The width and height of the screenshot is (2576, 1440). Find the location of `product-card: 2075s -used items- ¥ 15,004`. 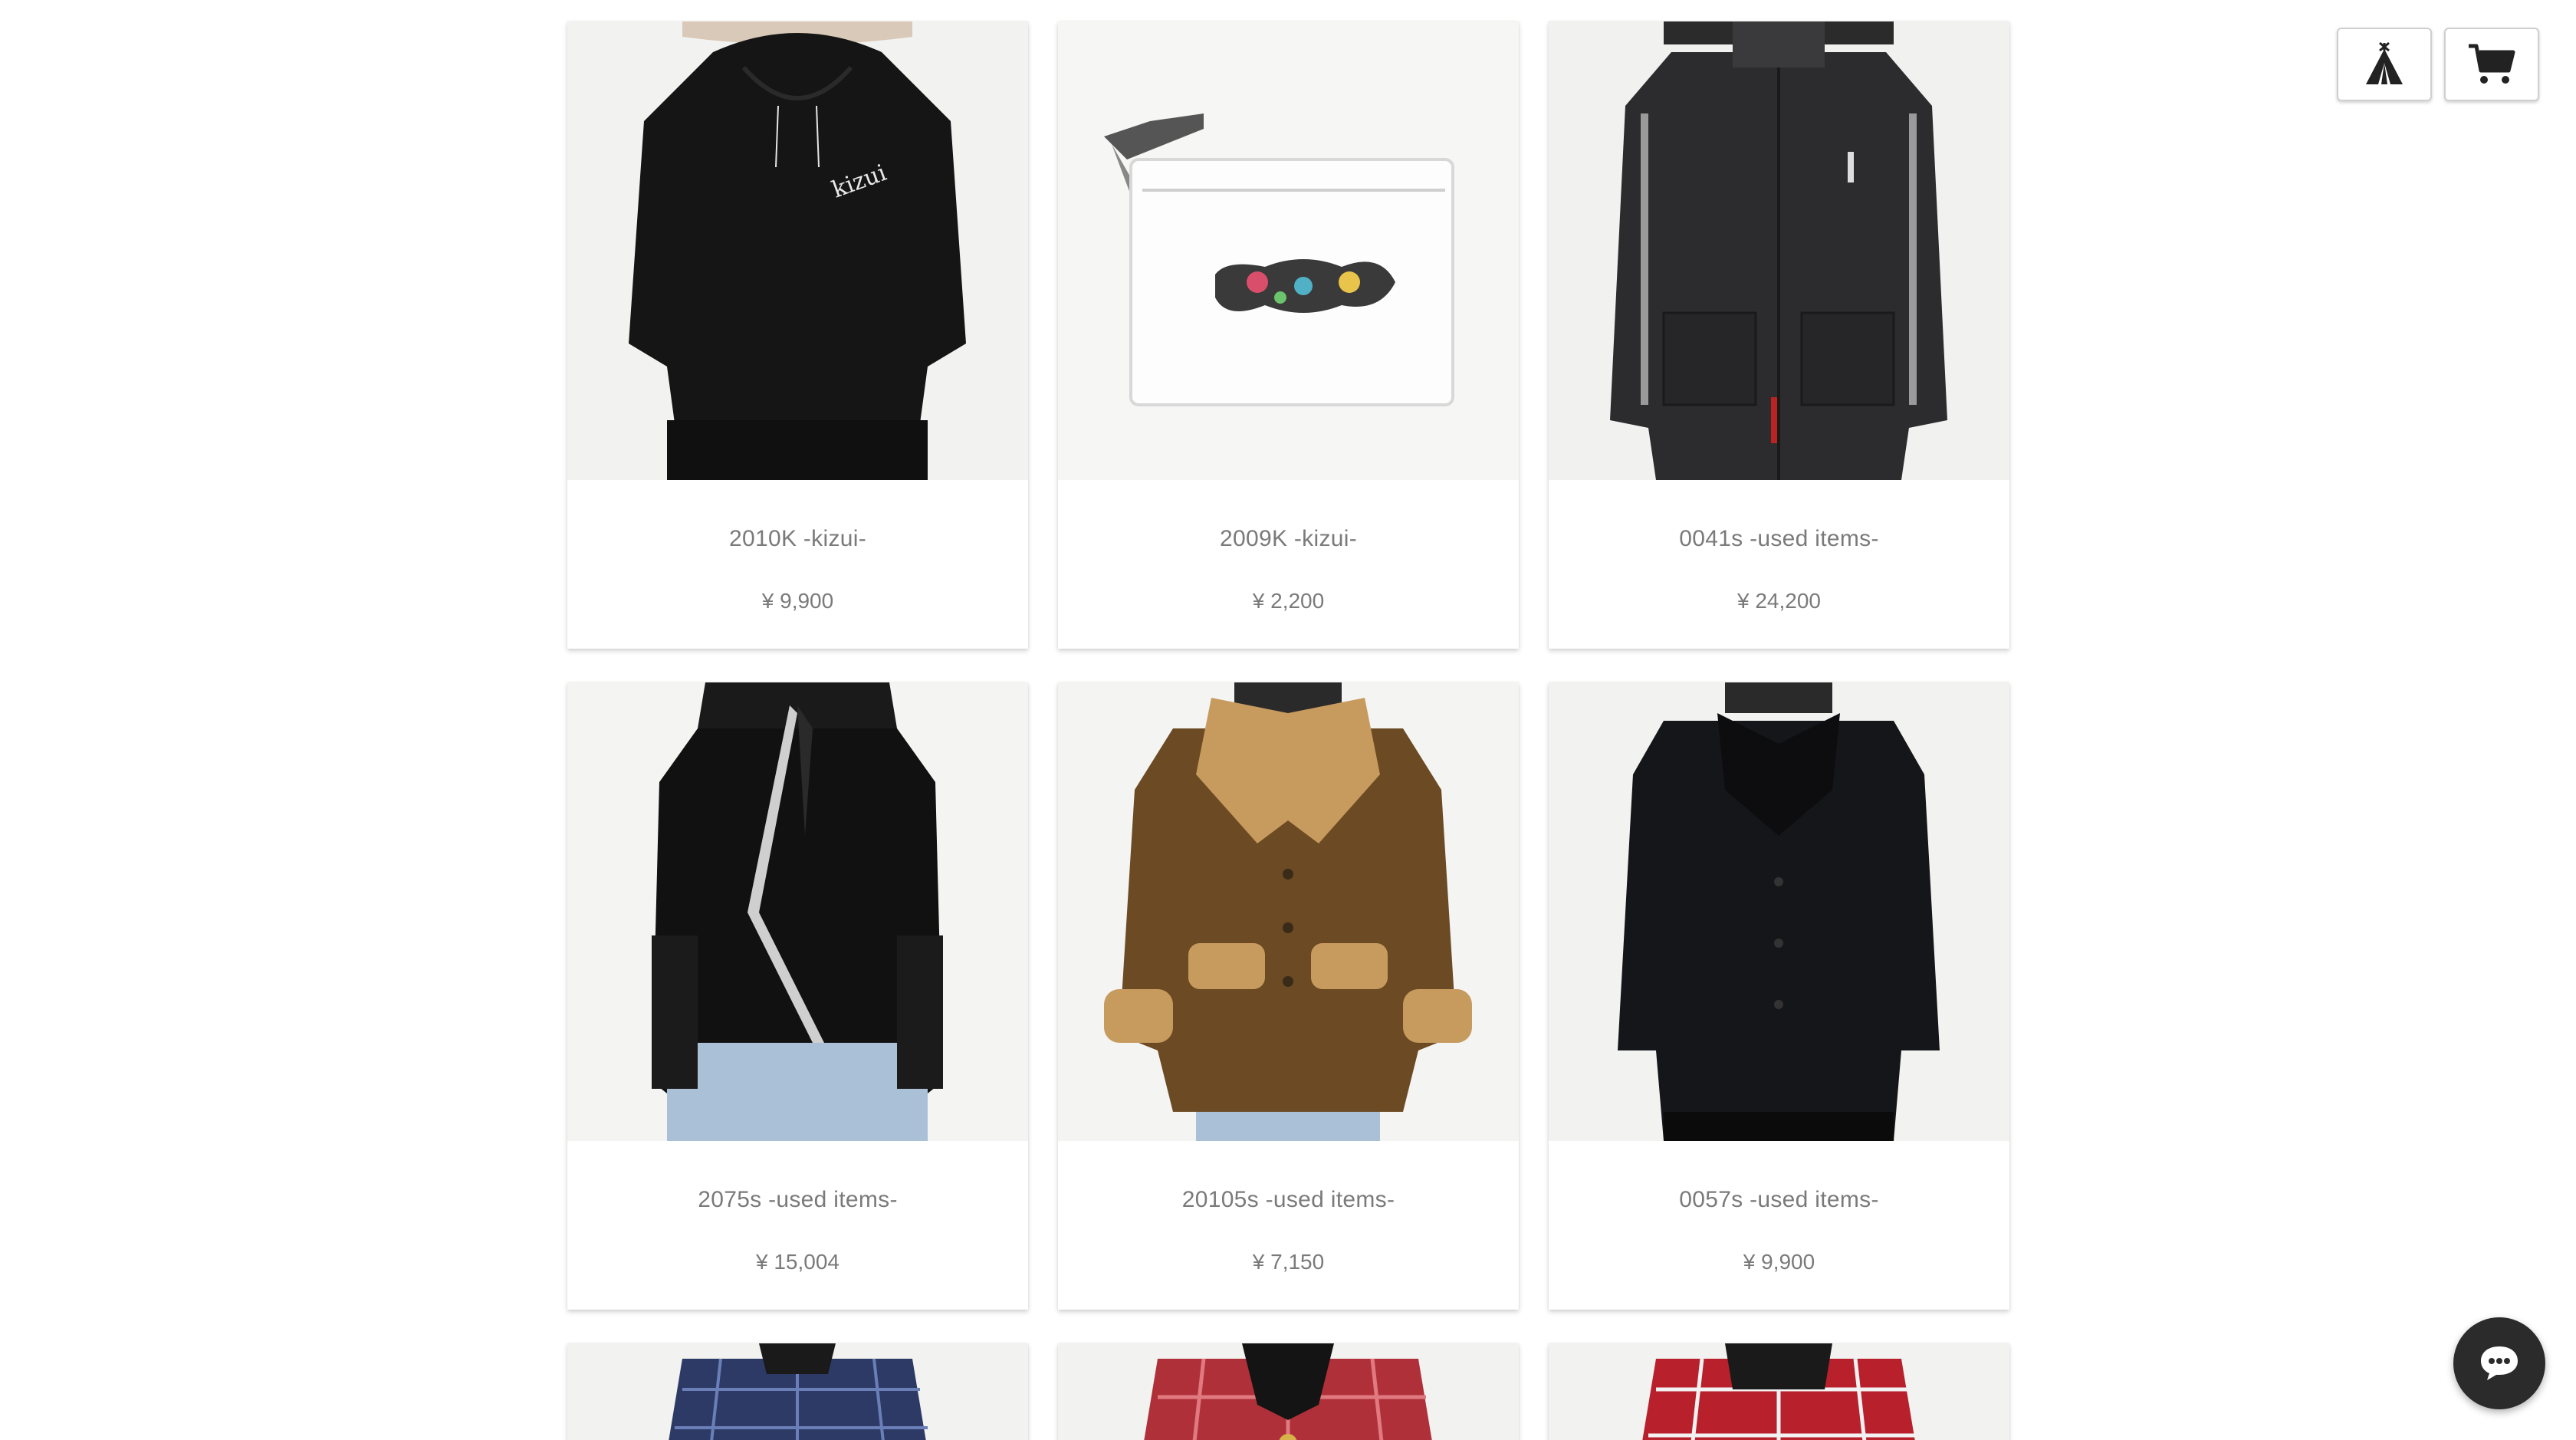

product-card: 2075s -used items- ¥ 15,004 is located at coordinates (797, 996).